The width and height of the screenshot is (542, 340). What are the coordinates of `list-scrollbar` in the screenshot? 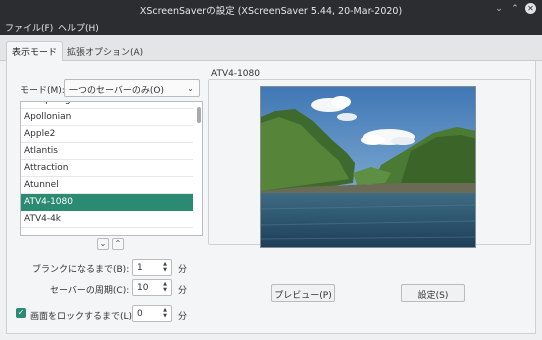 It's located at (199, 115).